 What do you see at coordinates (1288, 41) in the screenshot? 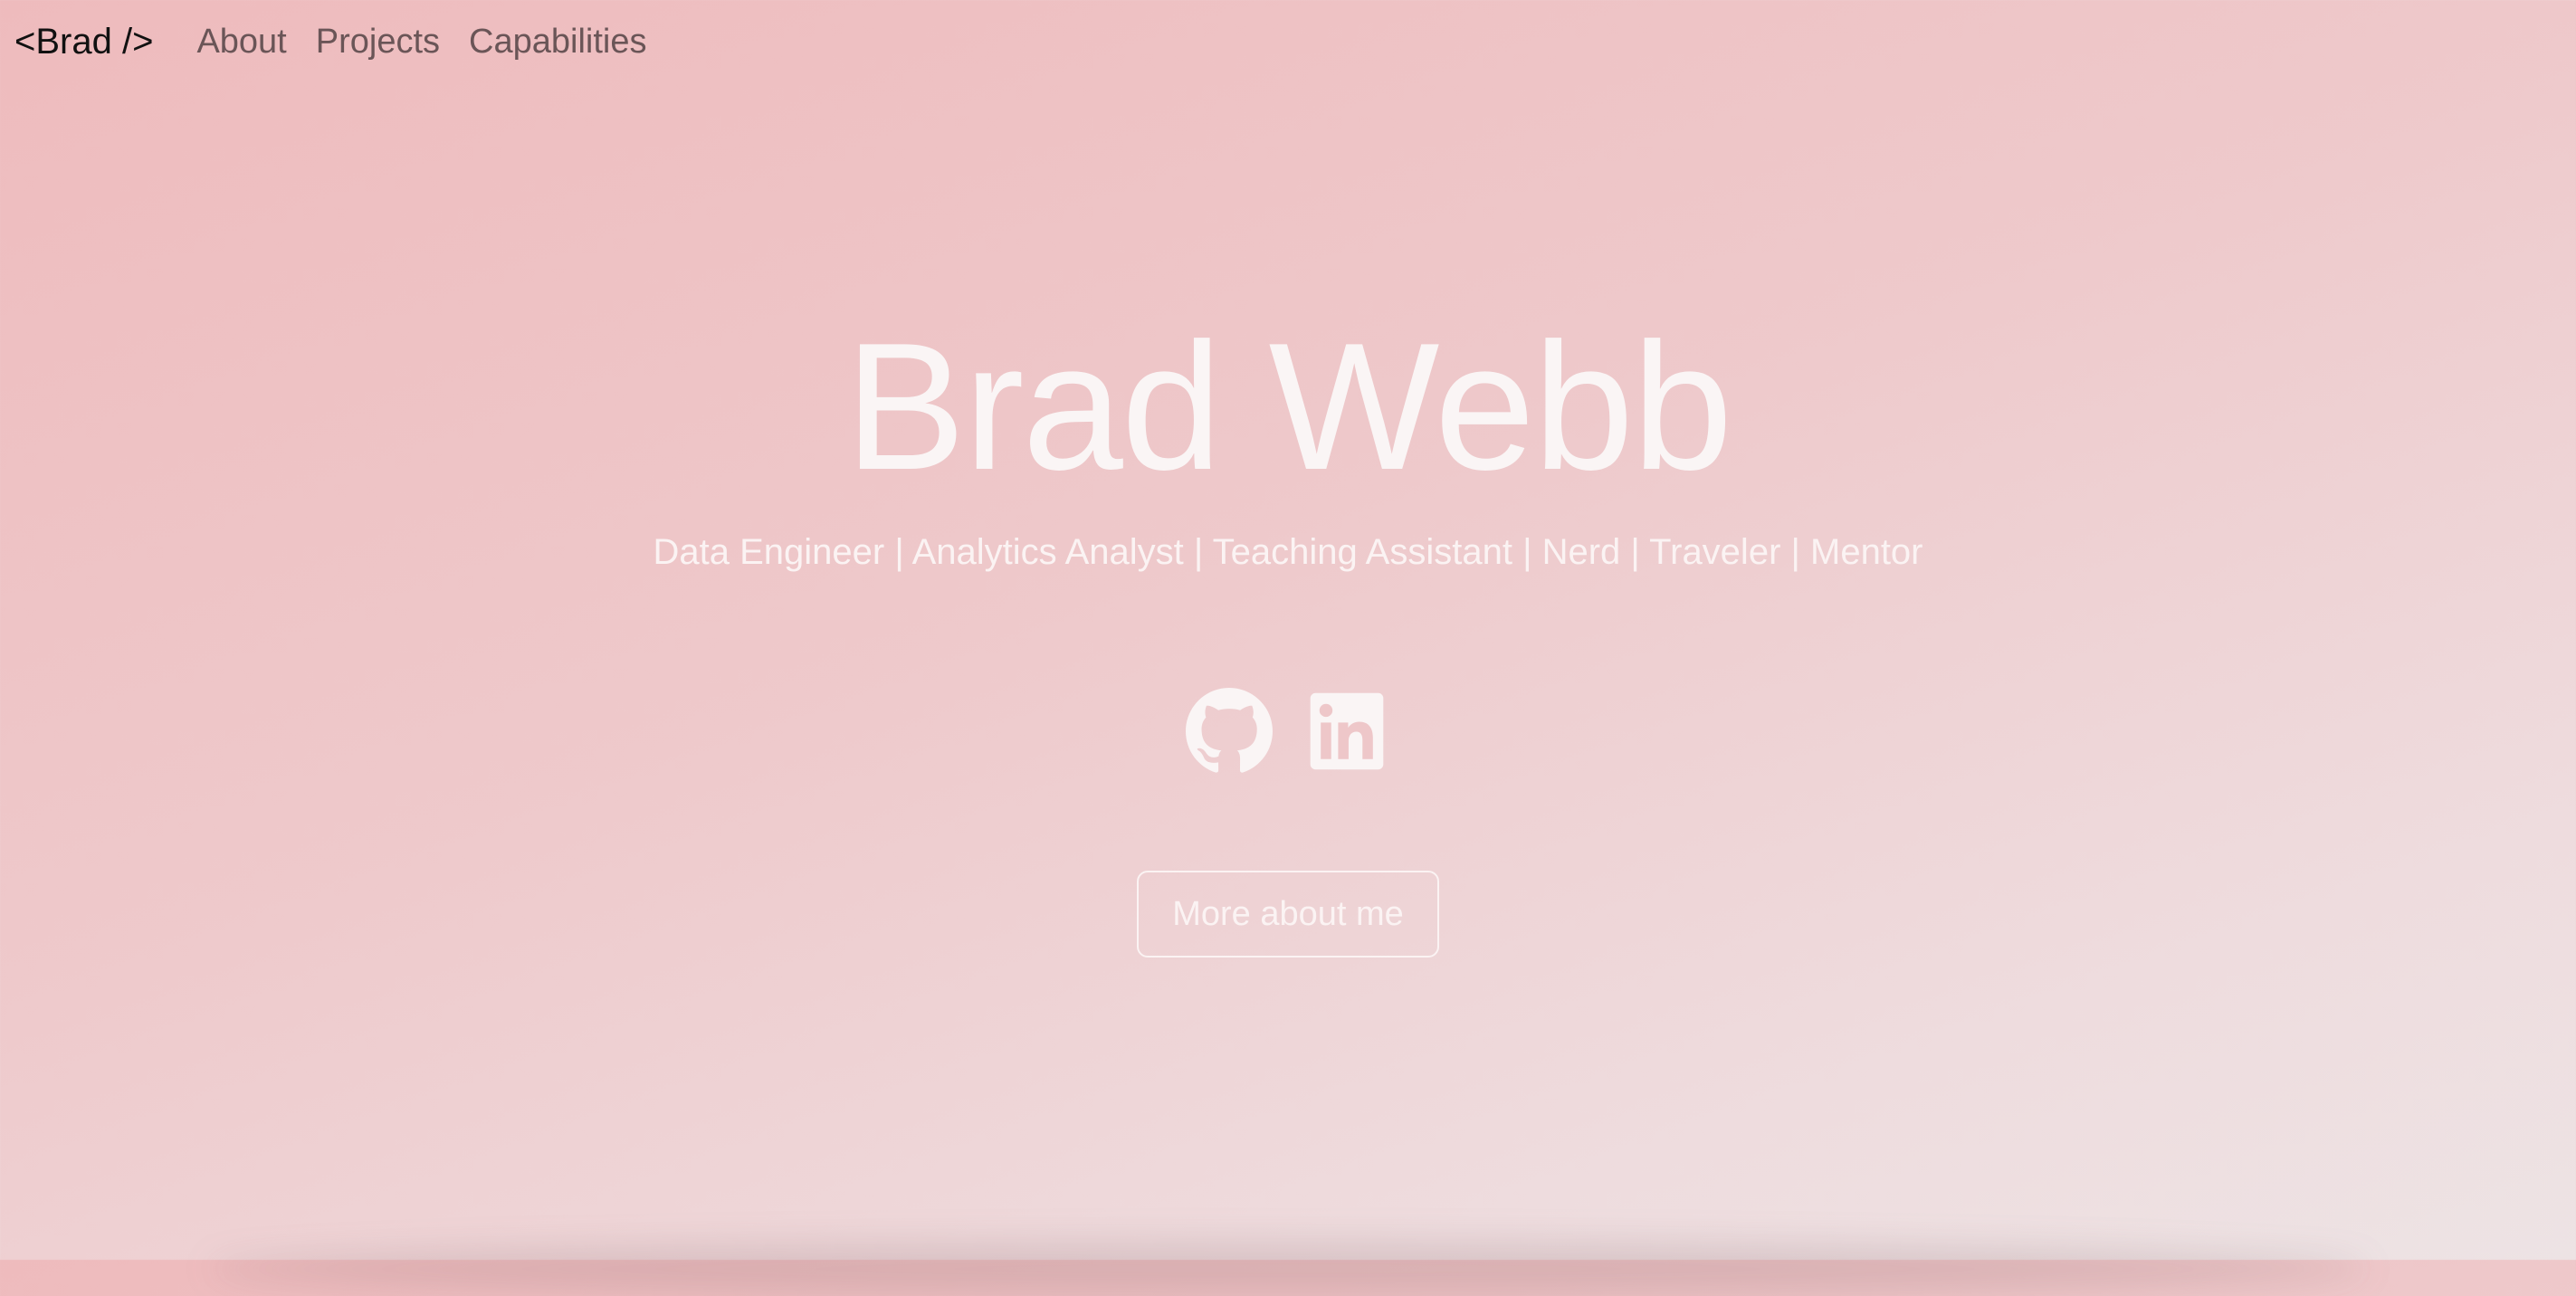
I see `navbar: <Brad /> About Projects Capabilities` at bounding box center [1288, 41].